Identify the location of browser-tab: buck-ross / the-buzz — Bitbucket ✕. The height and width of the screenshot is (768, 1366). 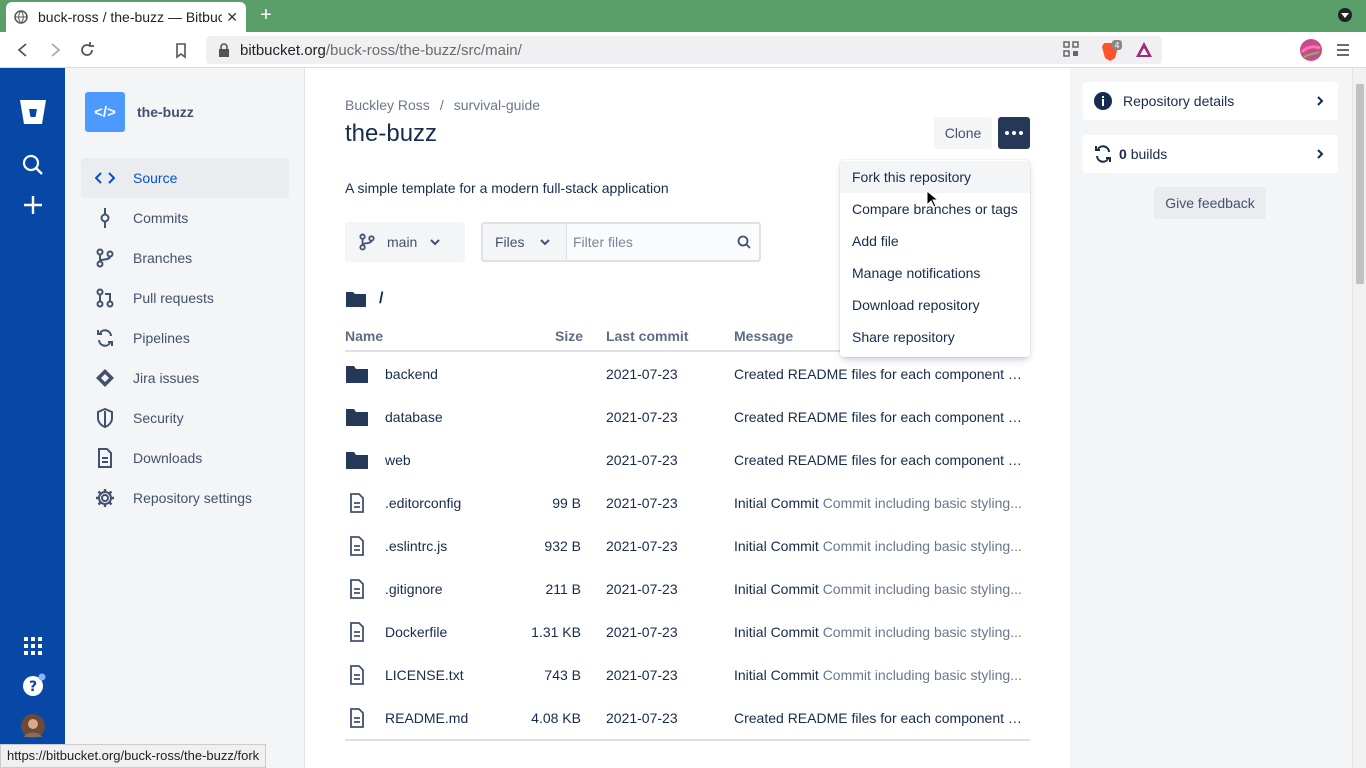
(126, 17).